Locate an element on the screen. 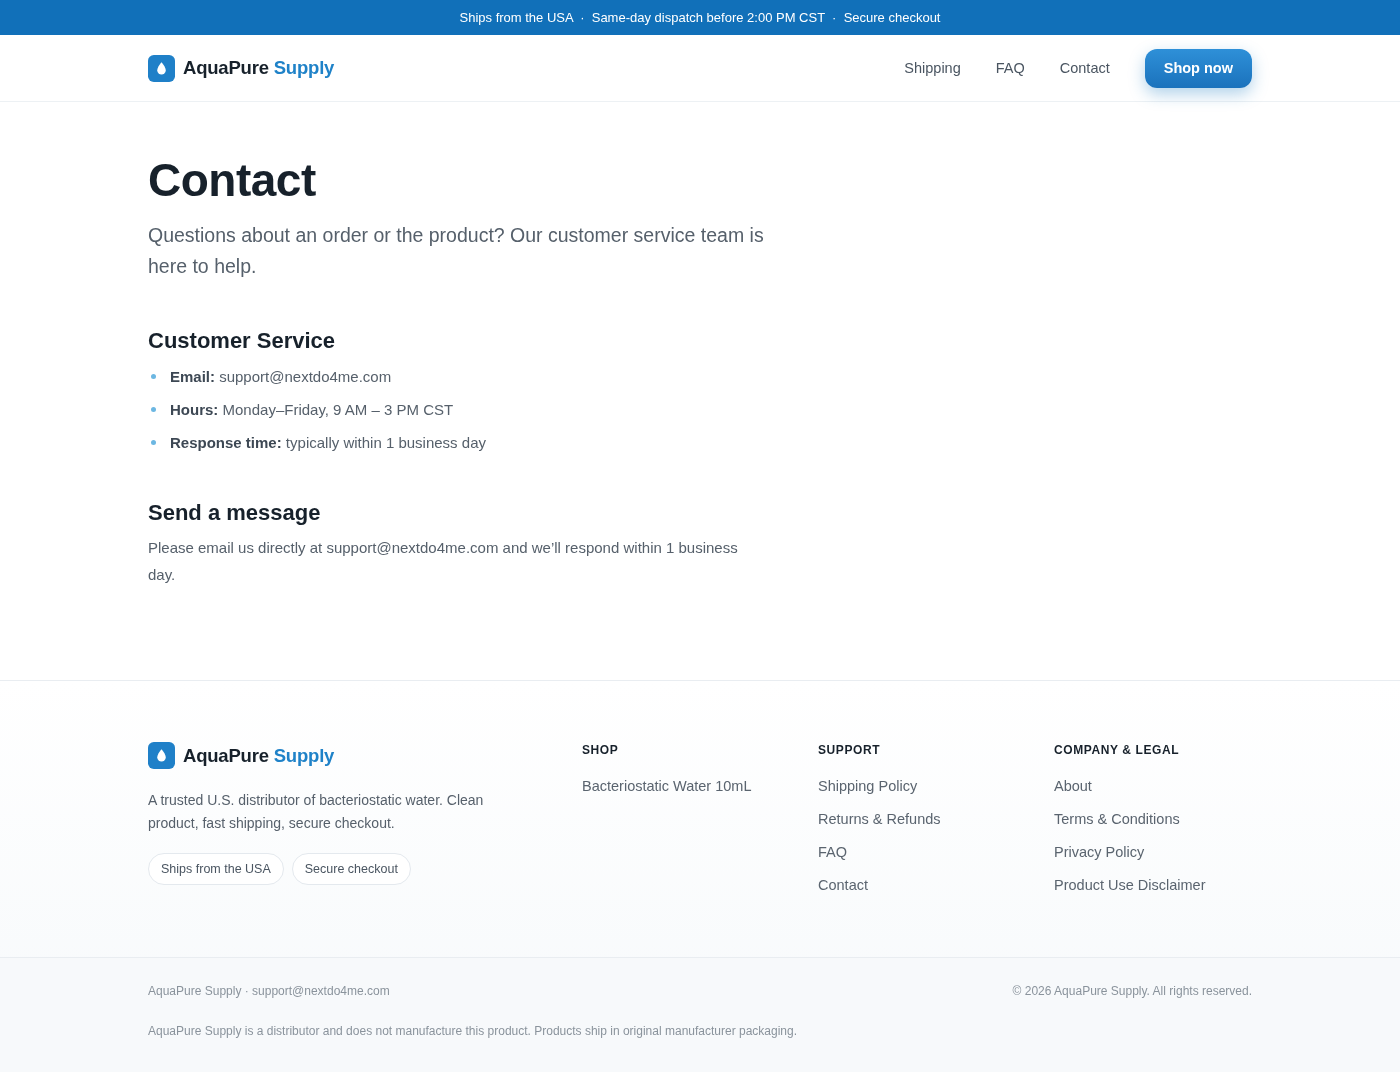  footer-column-heading: COMPANY & LEGAL is located at coordinates (1117, 750).